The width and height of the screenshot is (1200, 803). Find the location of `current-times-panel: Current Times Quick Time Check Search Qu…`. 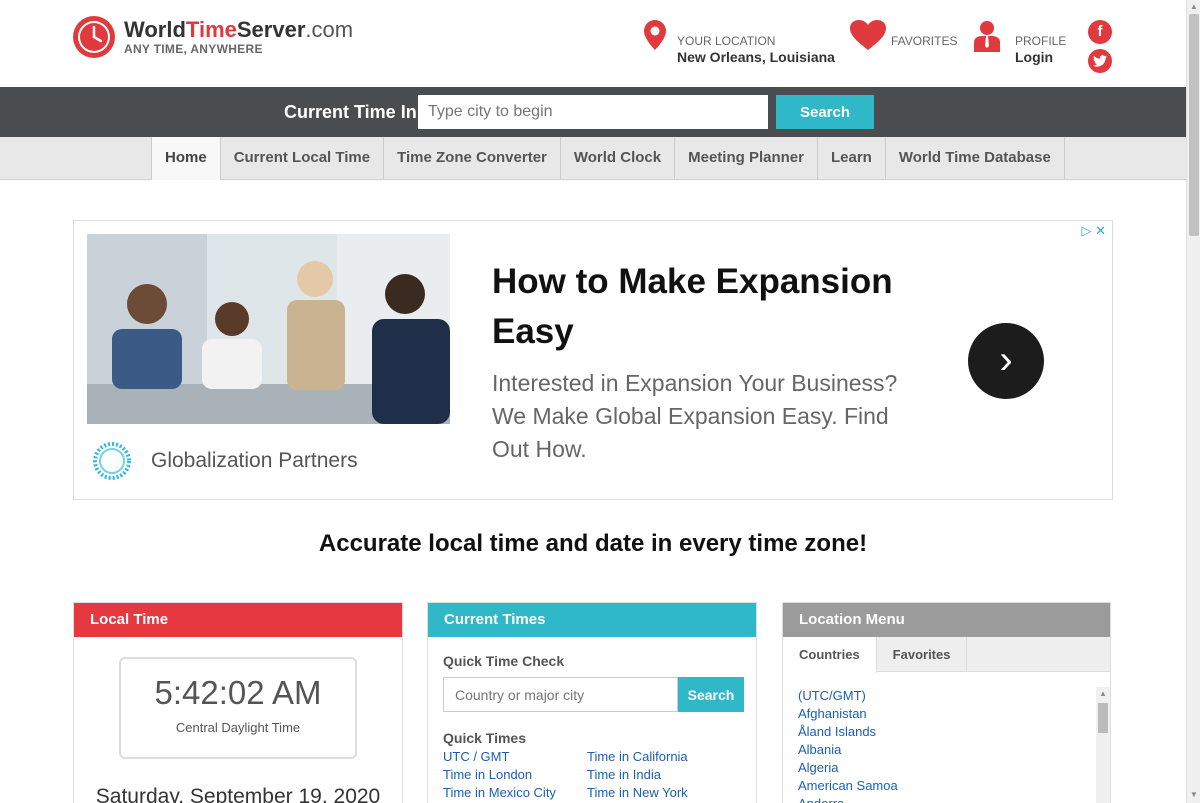

current-times-panel: Current Times Quick Time Check Search Qu… is located at coordinates (592, 702).